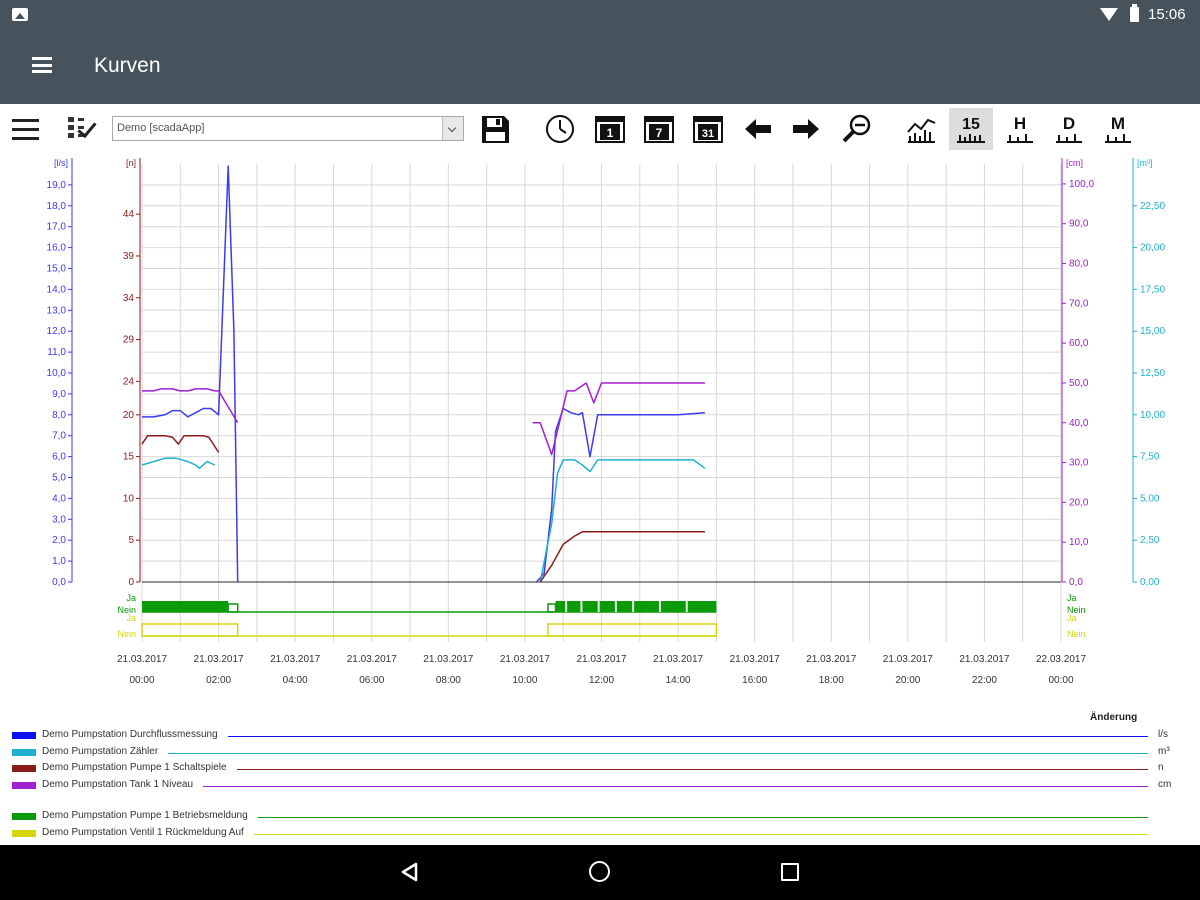  Describe the element at coordinates (1165, 784) in the screenshot. I see `legend-unit: cm` at that location.